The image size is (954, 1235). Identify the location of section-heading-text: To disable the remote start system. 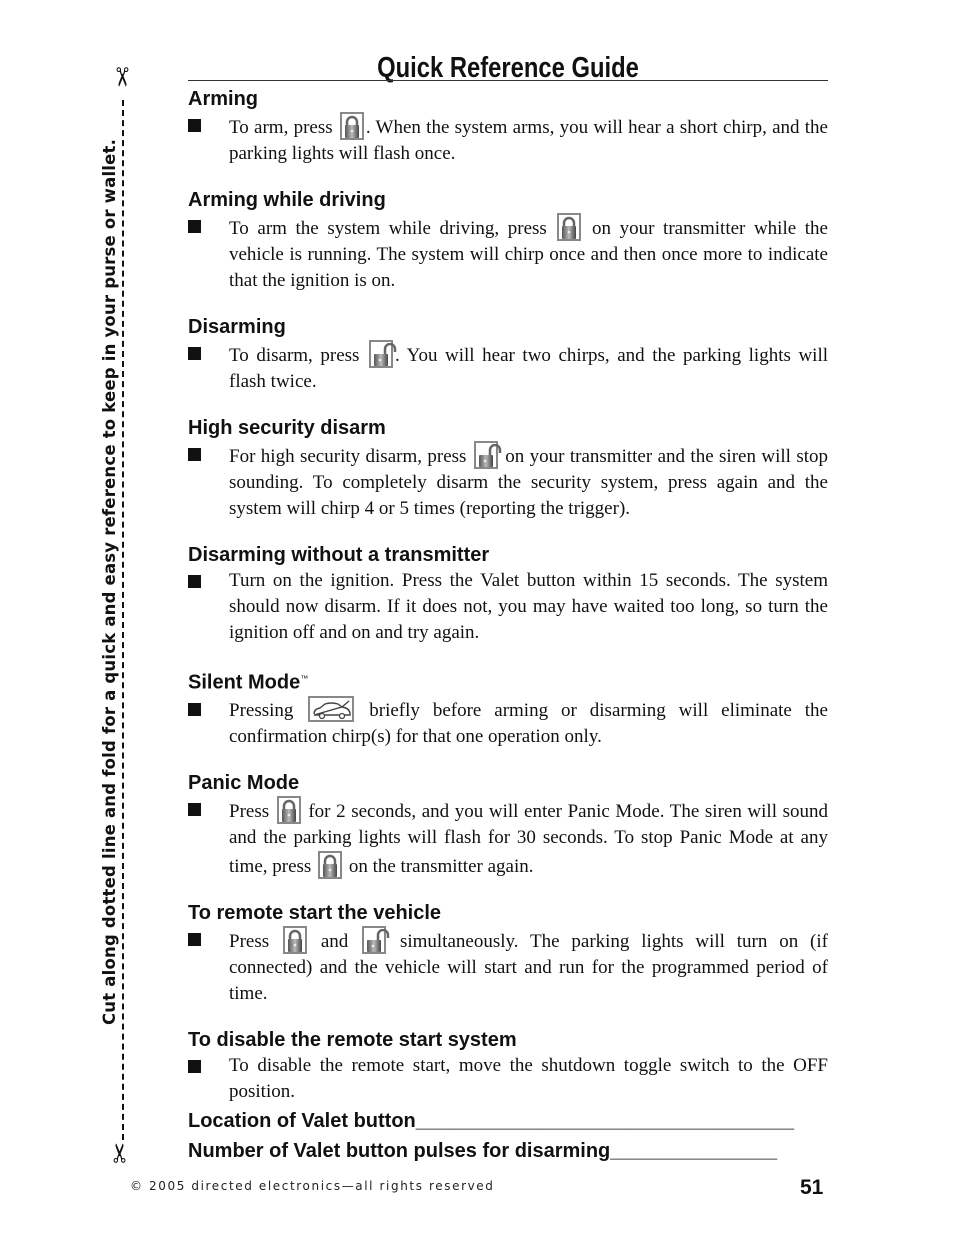
(352, 1039).